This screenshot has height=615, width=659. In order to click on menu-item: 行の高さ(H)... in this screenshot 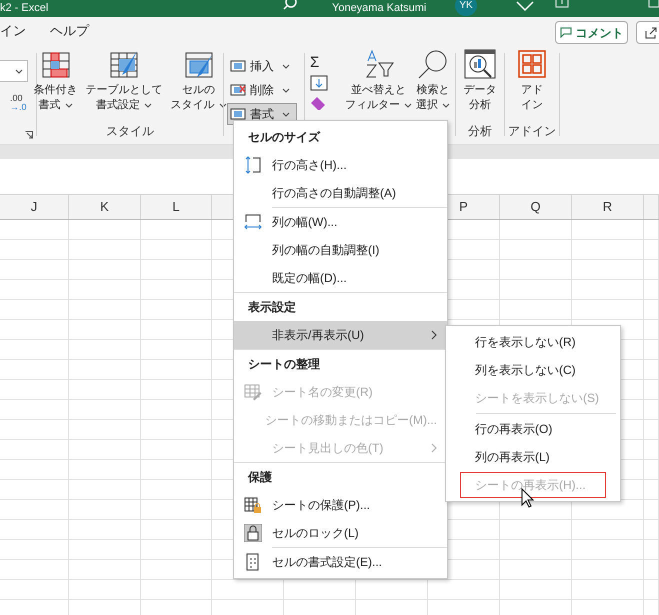, I will do `click(340, 165)`.